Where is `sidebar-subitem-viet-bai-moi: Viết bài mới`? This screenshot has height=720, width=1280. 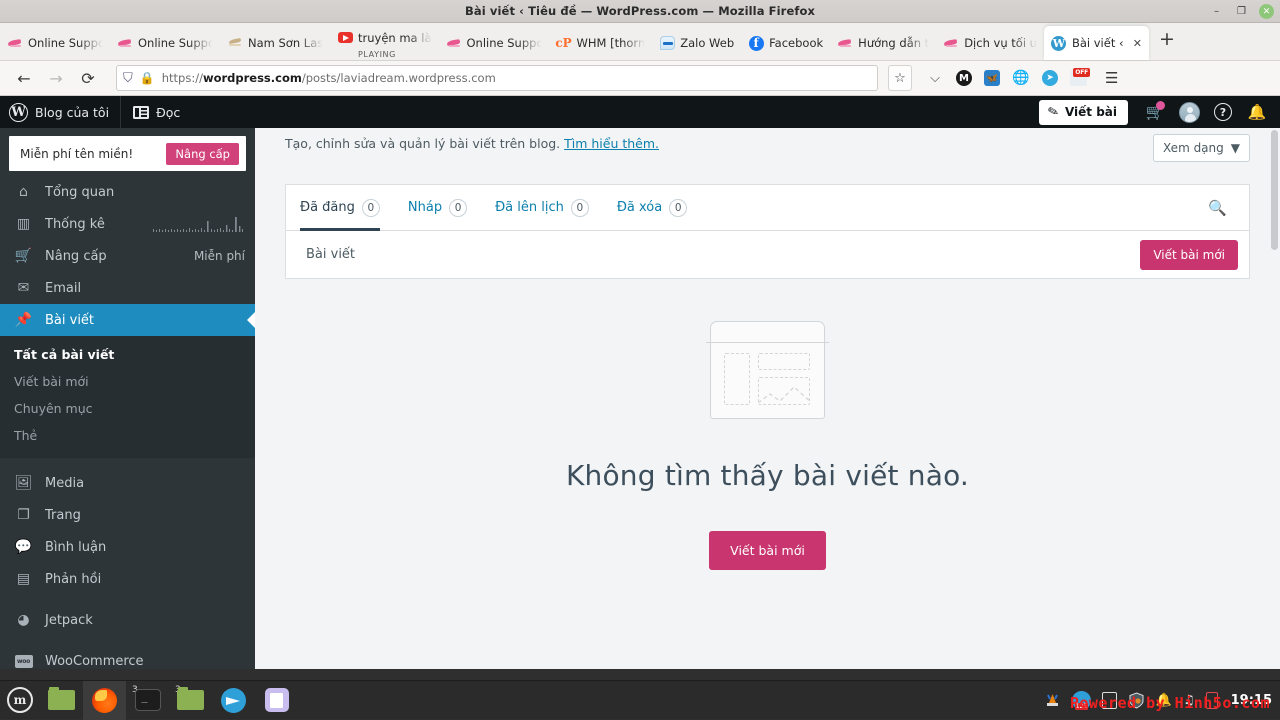
sidebar-subitem-viet-bai-moi: Viết bài mới is located at coordinates (127, 381).